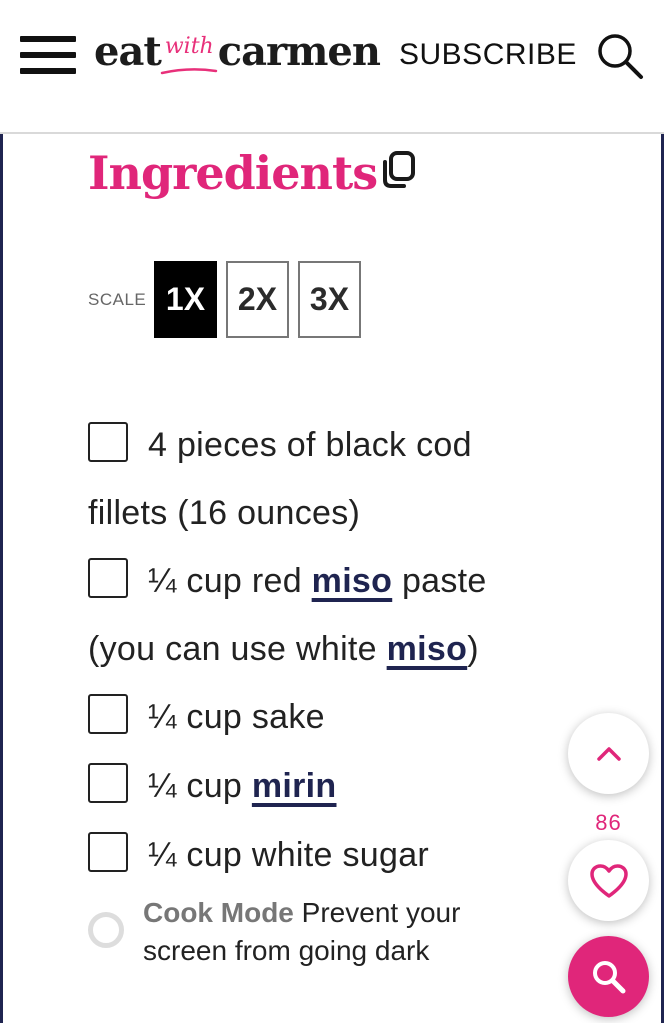 This screenshot has width=664, height=1023. I want to click on cook-mode-toggle, so click(106, 930).